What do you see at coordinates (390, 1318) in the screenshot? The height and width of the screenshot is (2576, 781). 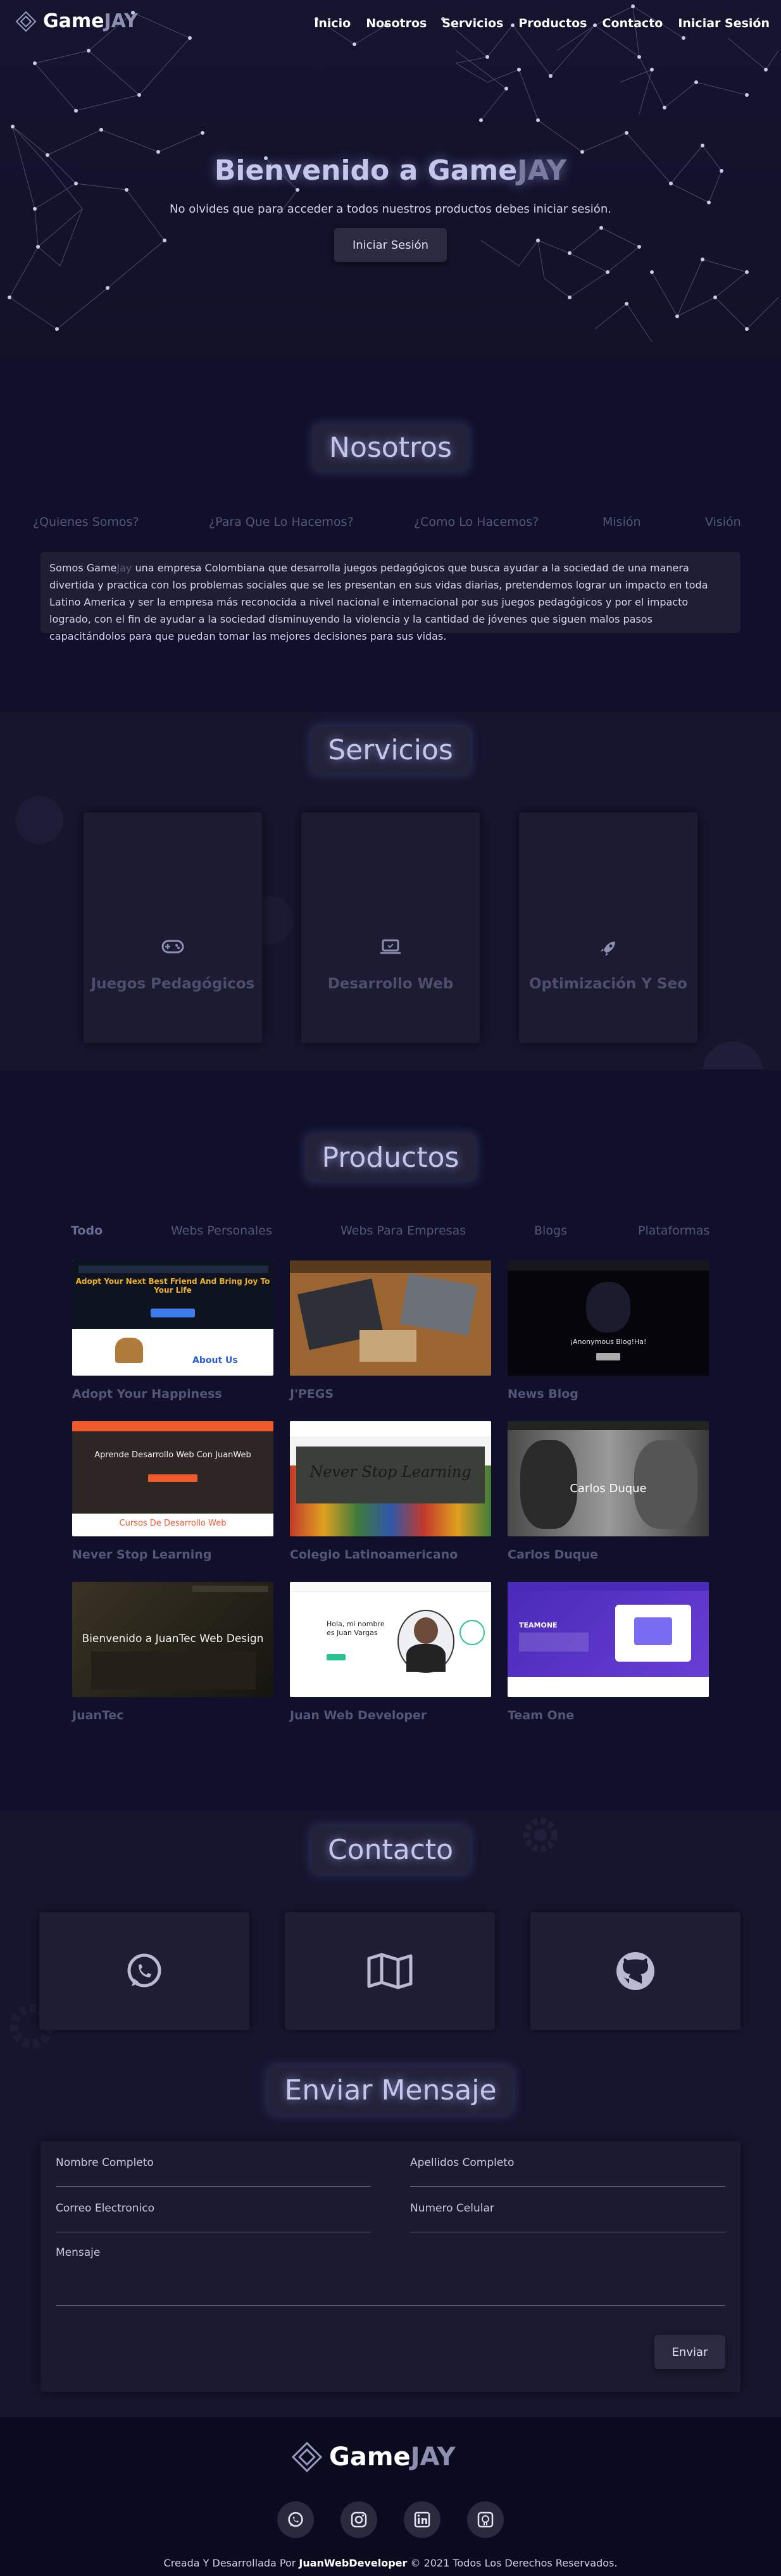 I see `product-thumbnail` at bounding box center [390, 1318].